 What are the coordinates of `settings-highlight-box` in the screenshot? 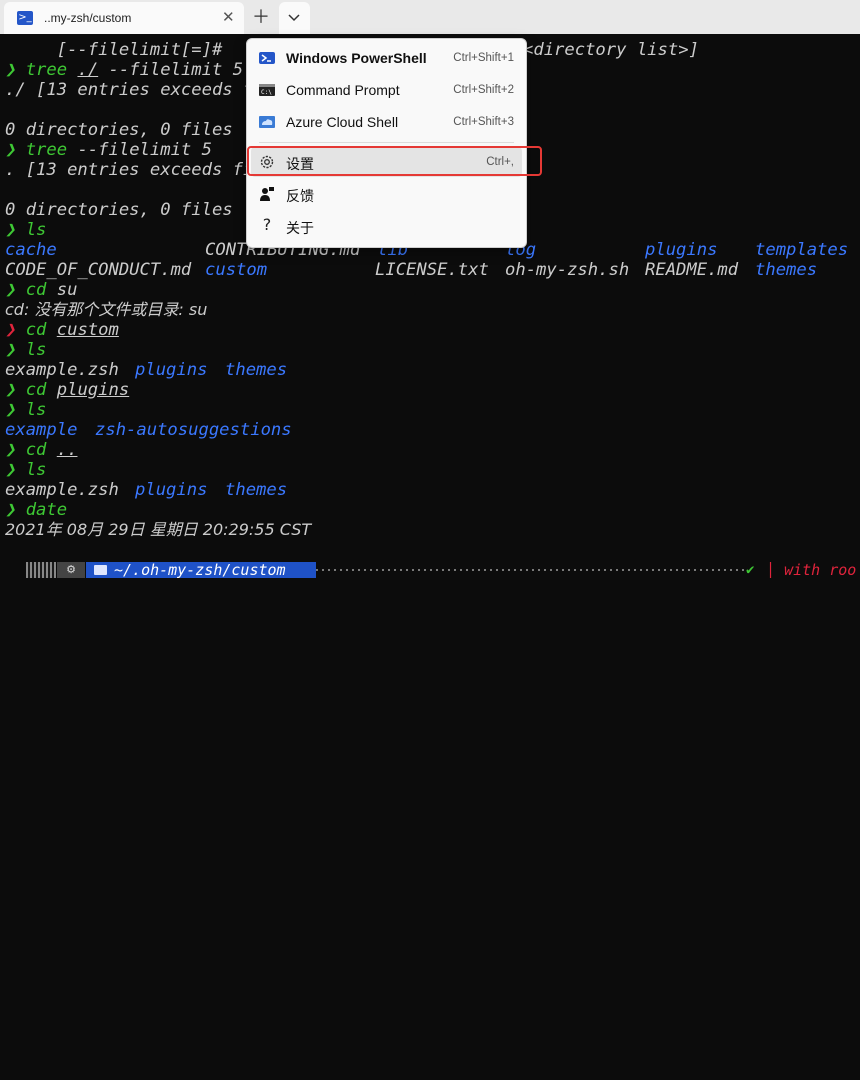 It's located at (394, 161).